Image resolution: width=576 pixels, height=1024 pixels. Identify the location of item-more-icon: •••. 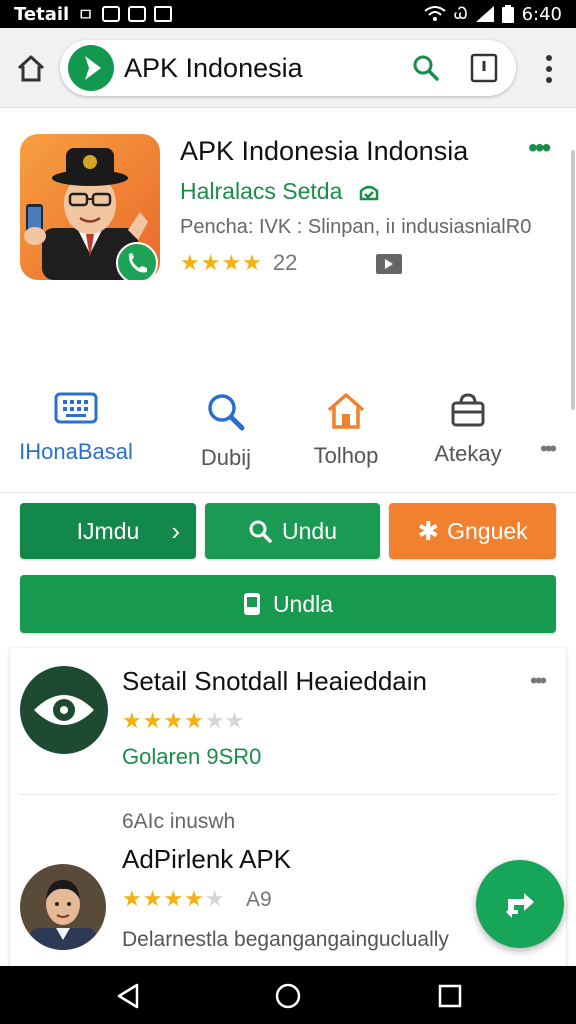
(538, 681).